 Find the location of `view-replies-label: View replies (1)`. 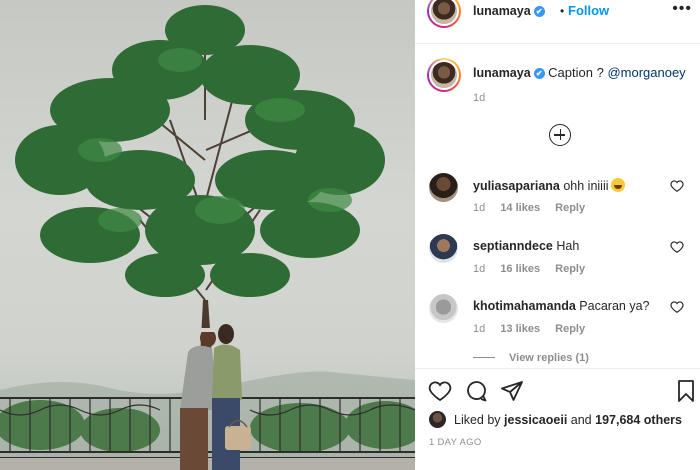

view-replies-label: View replies (1) is located at coordinates (549, 358).